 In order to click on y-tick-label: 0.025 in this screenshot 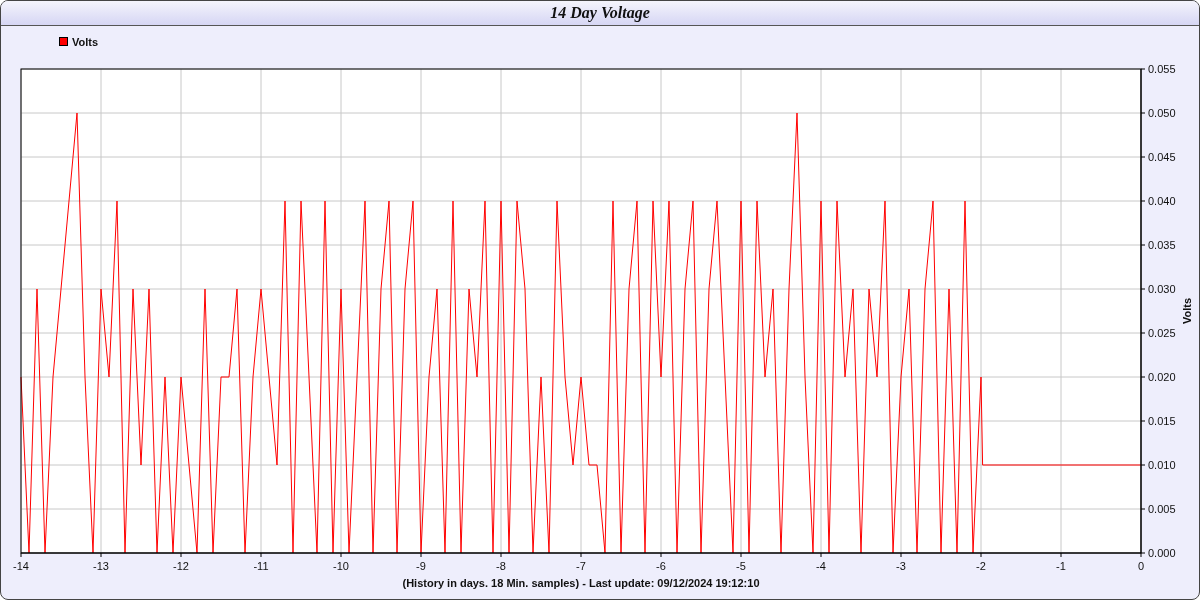, I will do `click(1162, 333)`.